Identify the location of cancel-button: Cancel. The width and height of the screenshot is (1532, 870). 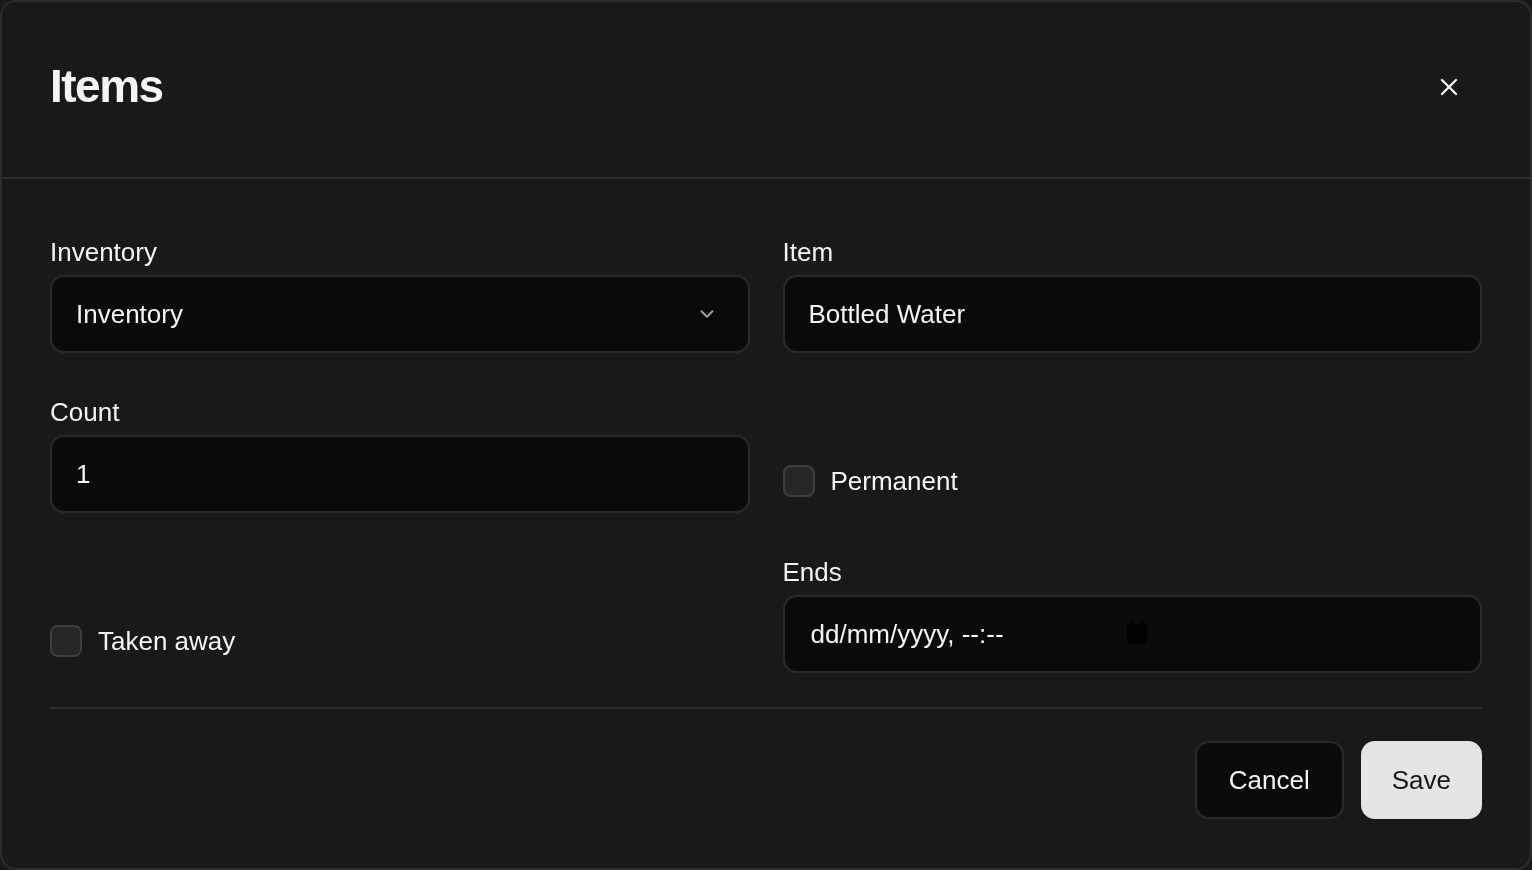
(1269, 780).